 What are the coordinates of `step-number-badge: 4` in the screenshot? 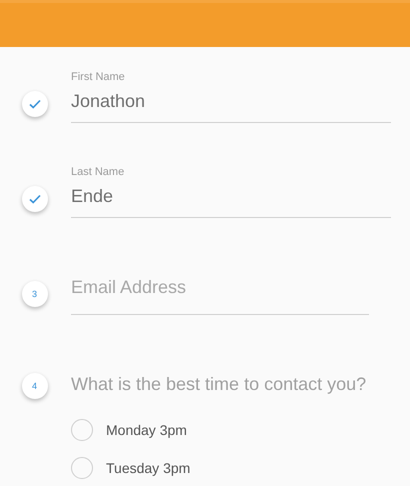 It's located at (35, 386).